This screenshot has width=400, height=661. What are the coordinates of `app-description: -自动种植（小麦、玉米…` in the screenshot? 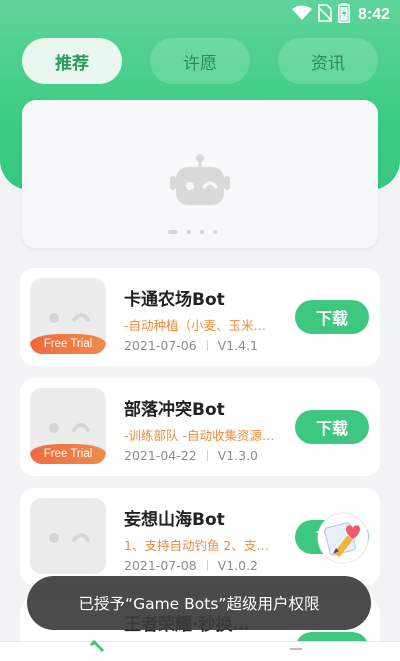 It's located at (195, 325).